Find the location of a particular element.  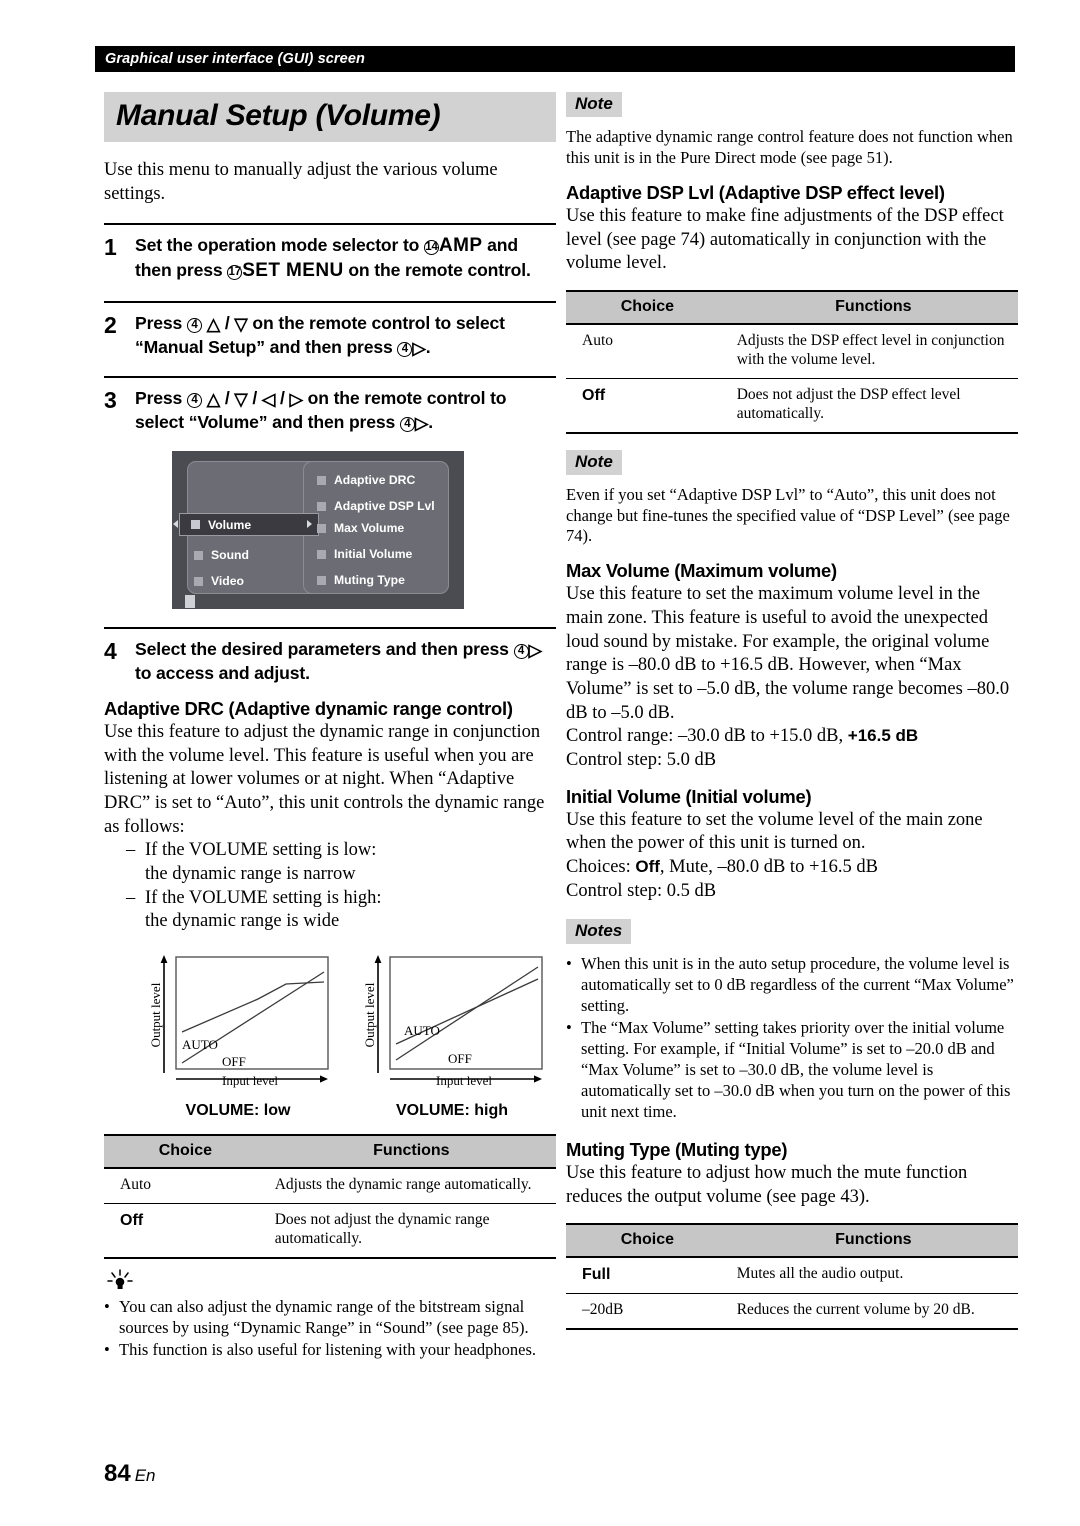

gui-item-adaptive-dsp-lvl: Adaptive DSP Lvl is located at coordinates (376, 506).